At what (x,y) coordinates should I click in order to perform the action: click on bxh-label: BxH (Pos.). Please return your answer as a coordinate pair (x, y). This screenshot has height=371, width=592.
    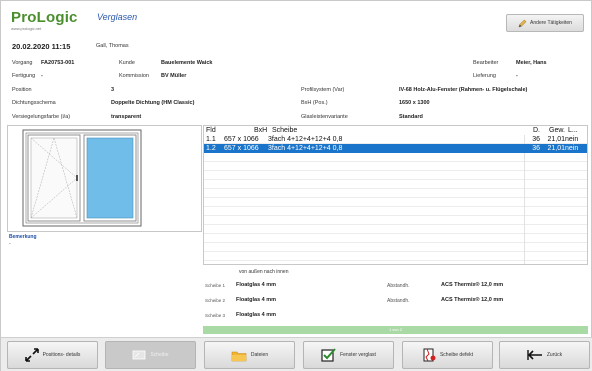
    Looking at the image, I should click on (314, 103).